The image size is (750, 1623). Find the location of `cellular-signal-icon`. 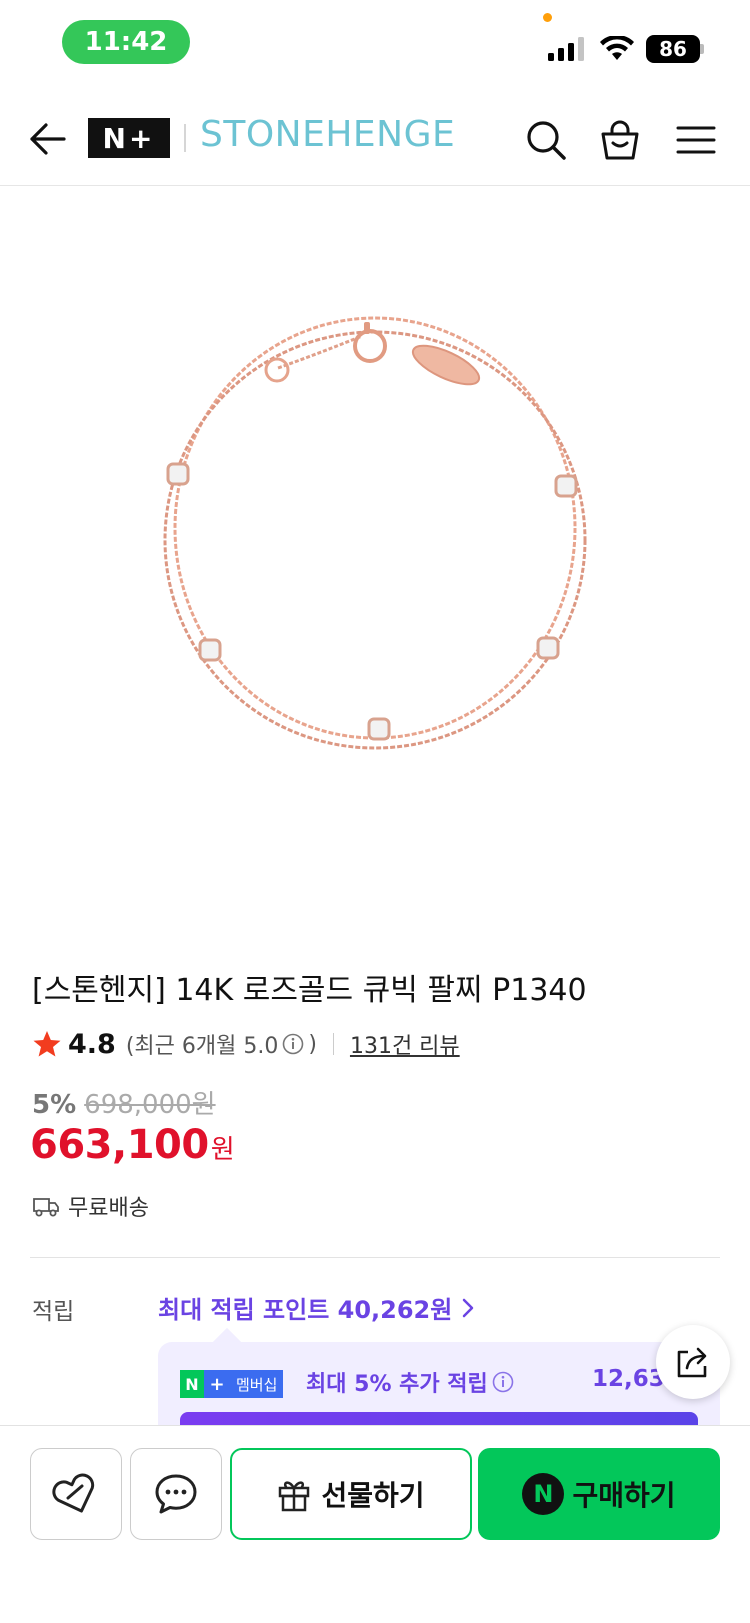

cellular-signal-icon is located at coordinates (566, 49).